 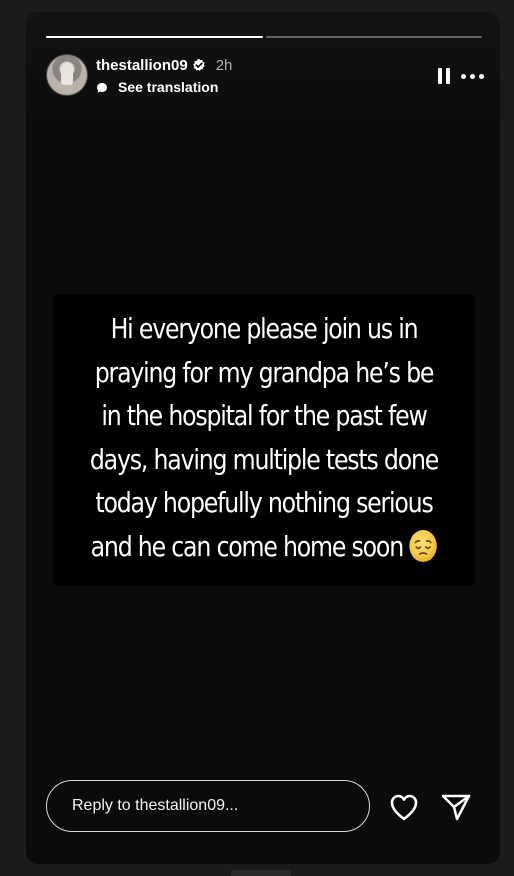 What do you see at coordinates (264, 459) in the screenshot?
I see `caption-line: days, having multiple tests done` at bounding box center [264, 459].